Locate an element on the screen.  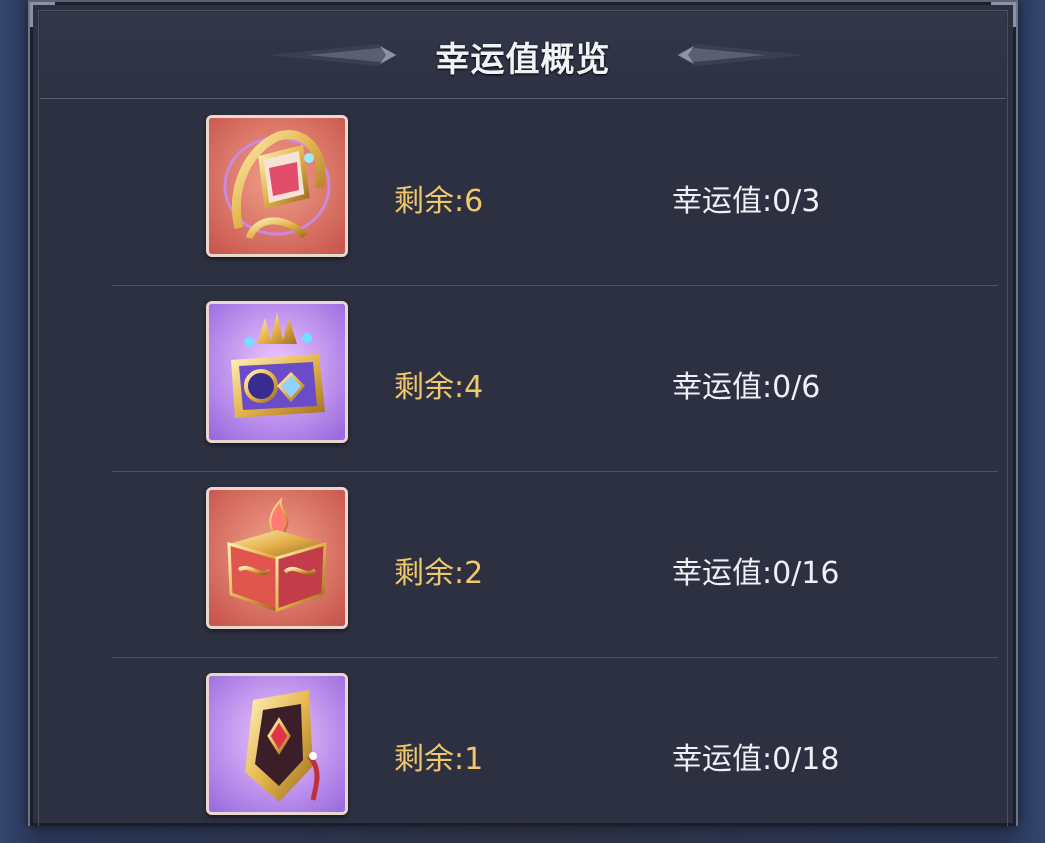
header-wing-right-ornament is located at coordinates (741, 55).